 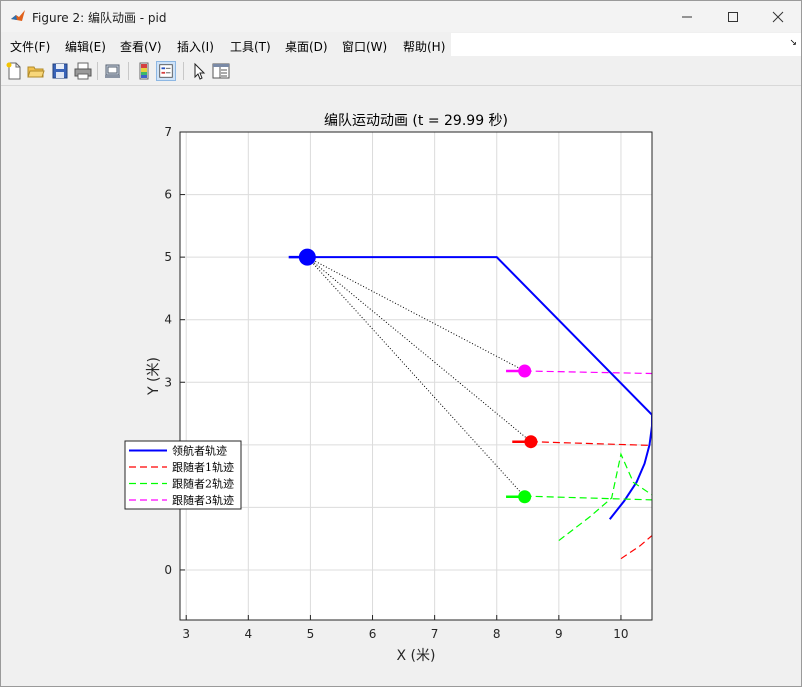 What do you see at coordinates (154, 376) in the screenshot?
I see `y-axis-label: Y (米)` at bounding box center [154, 376].